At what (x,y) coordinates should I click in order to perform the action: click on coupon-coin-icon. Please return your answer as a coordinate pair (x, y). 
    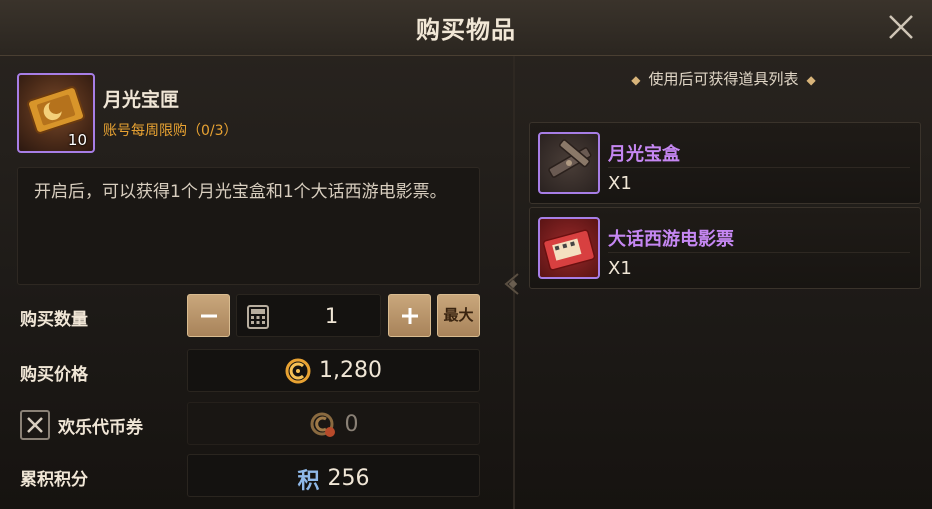
    Looking at the image, I should click on (322, 424).